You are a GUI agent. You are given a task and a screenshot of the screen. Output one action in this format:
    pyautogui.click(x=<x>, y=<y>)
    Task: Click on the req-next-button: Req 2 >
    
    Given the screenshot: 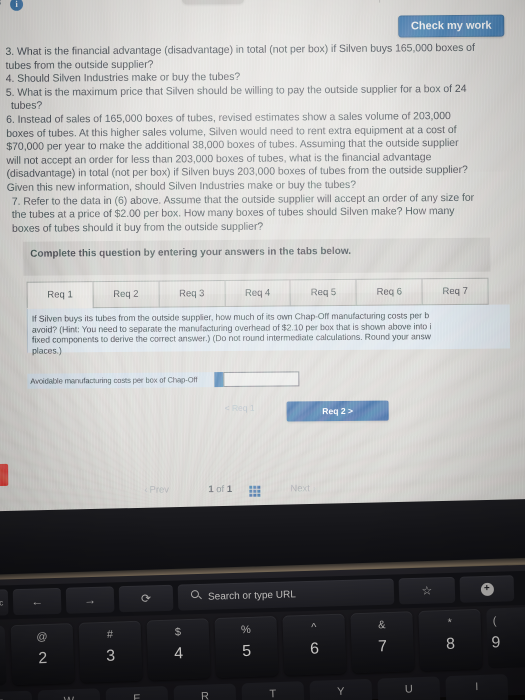 What is the action you would take?
    pyautogui.click(x=337, y=411)
    